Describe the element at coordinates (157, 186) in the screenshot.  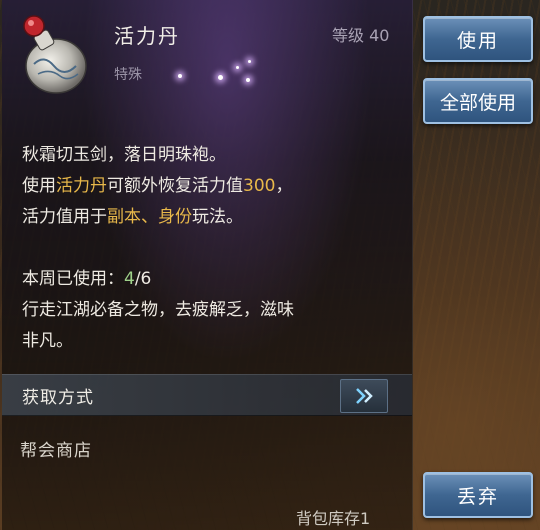
I see `description-line: 使用活力丹可额外恢复活力值300，` at that location.